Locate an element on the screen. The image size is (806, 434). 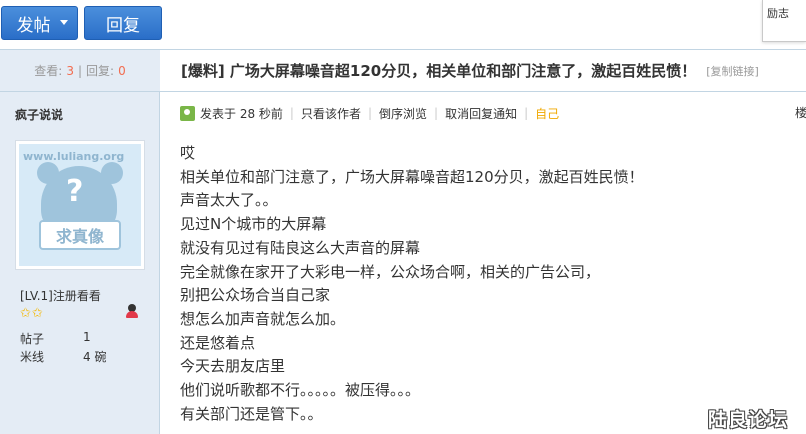
reply-label: 回复 is located at coordinates (123, 25).